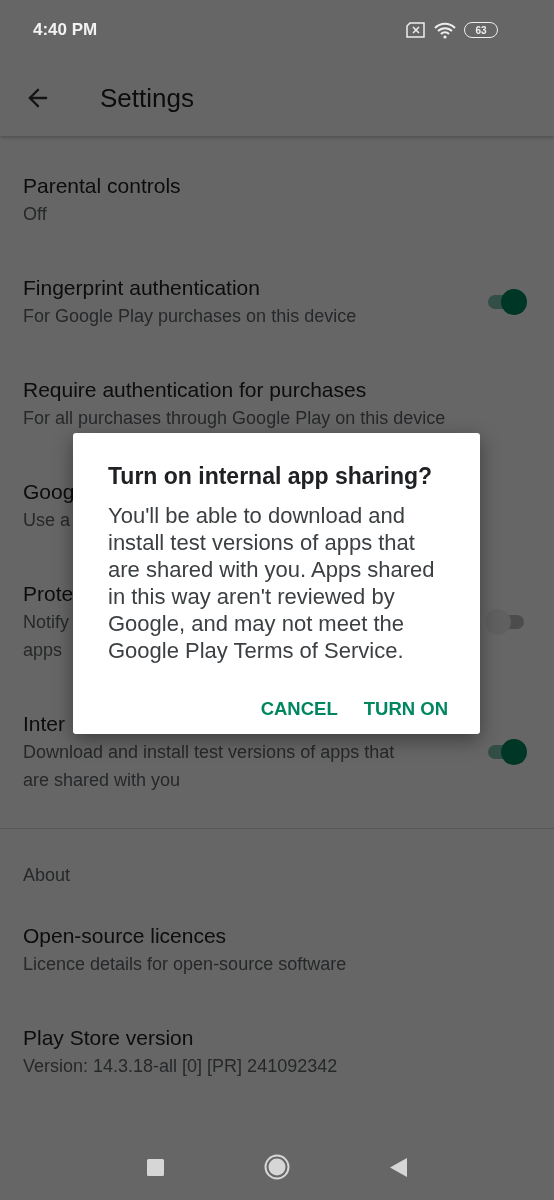 Image resolution: width=554 pixels, height=1200 pixels. I want to click on setting-description: For all purchases through Google Play on this device, so click(234, 418).